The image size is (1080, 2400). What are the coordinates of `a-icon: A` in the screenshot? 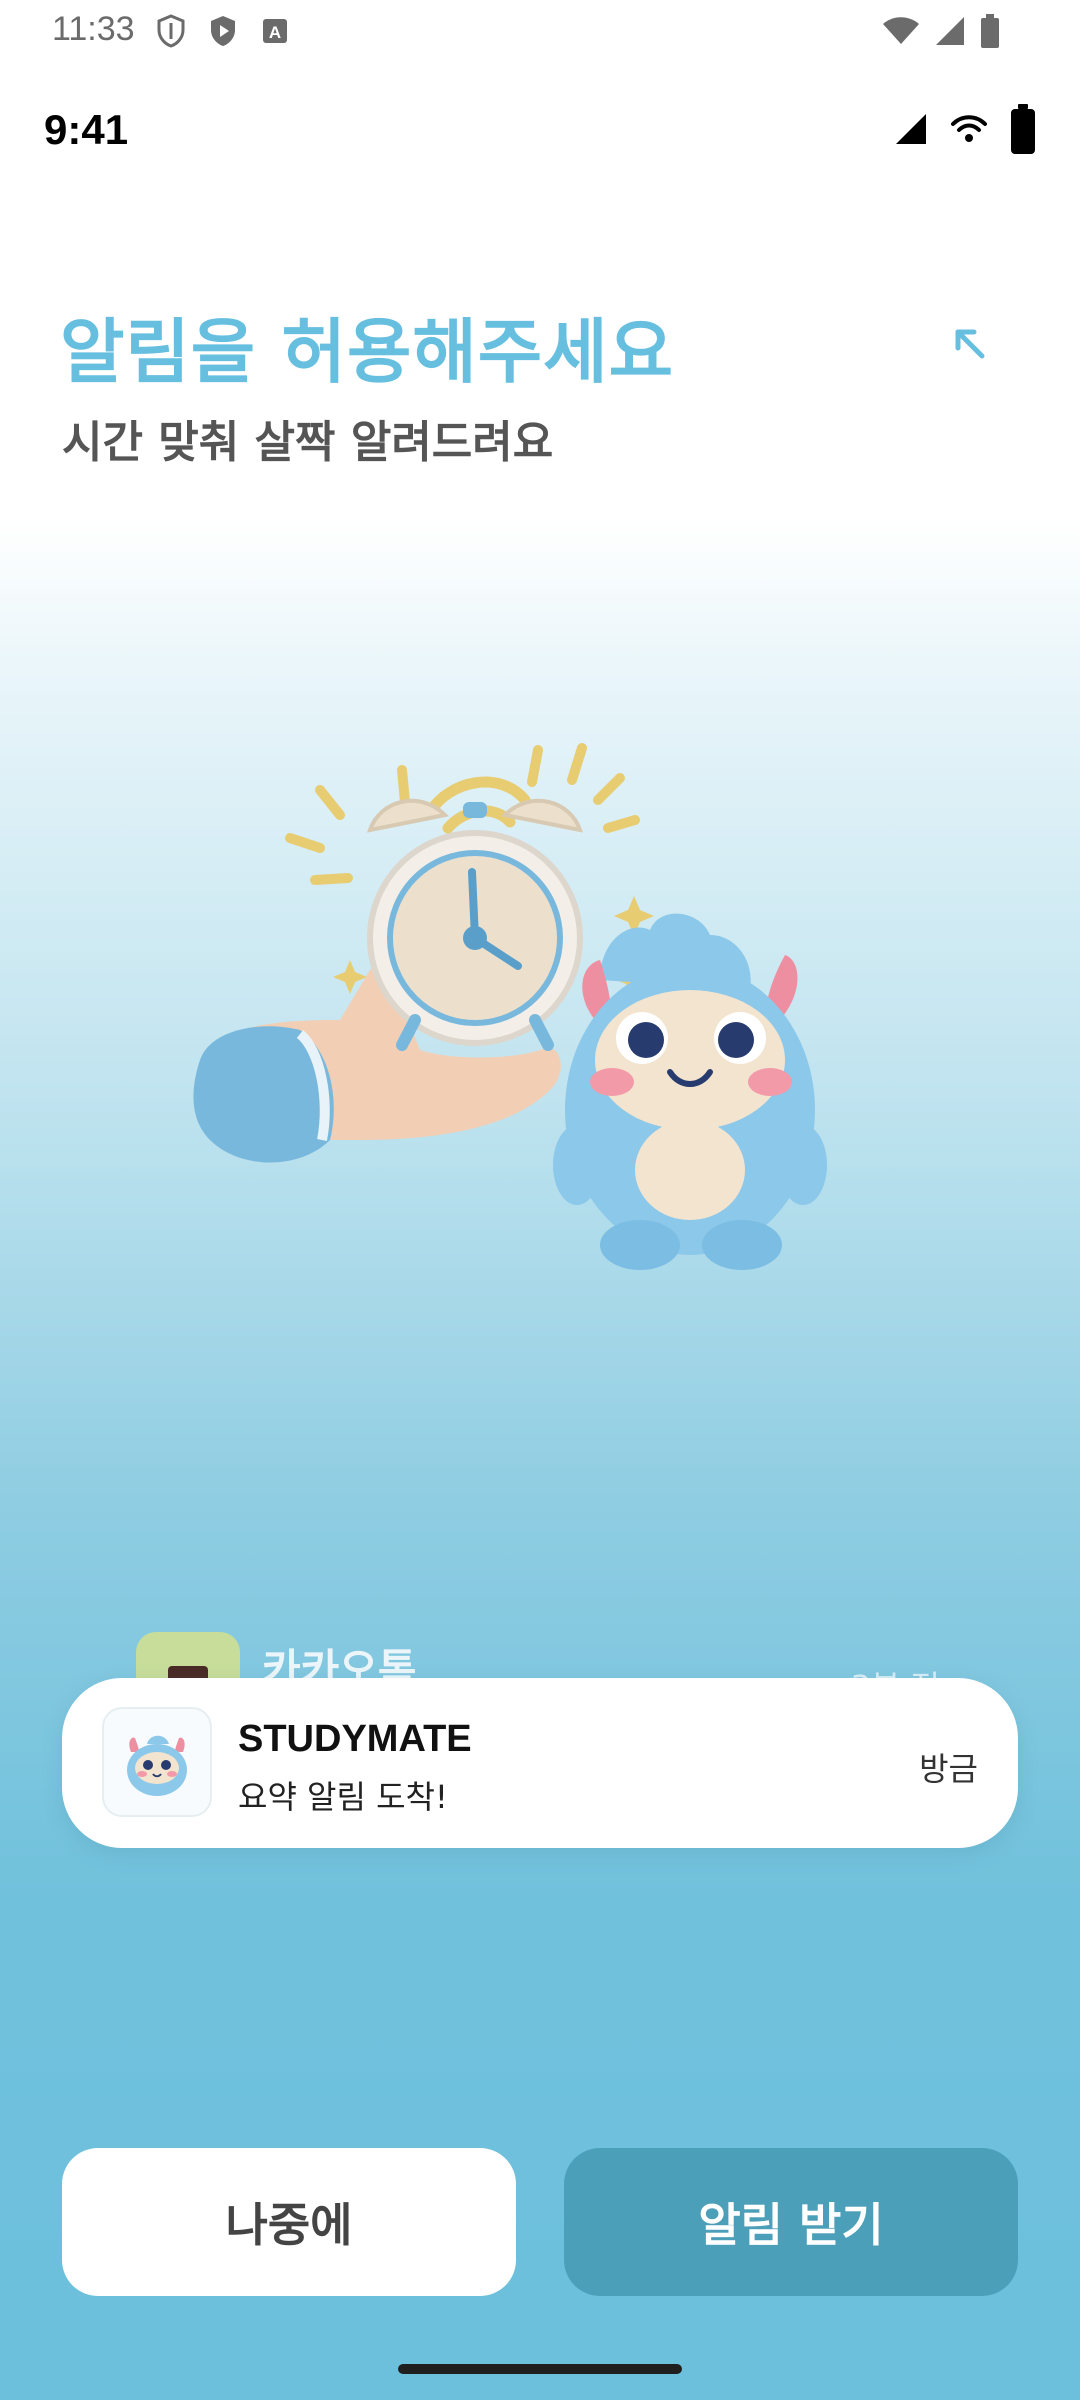 It's located at (275, 33).